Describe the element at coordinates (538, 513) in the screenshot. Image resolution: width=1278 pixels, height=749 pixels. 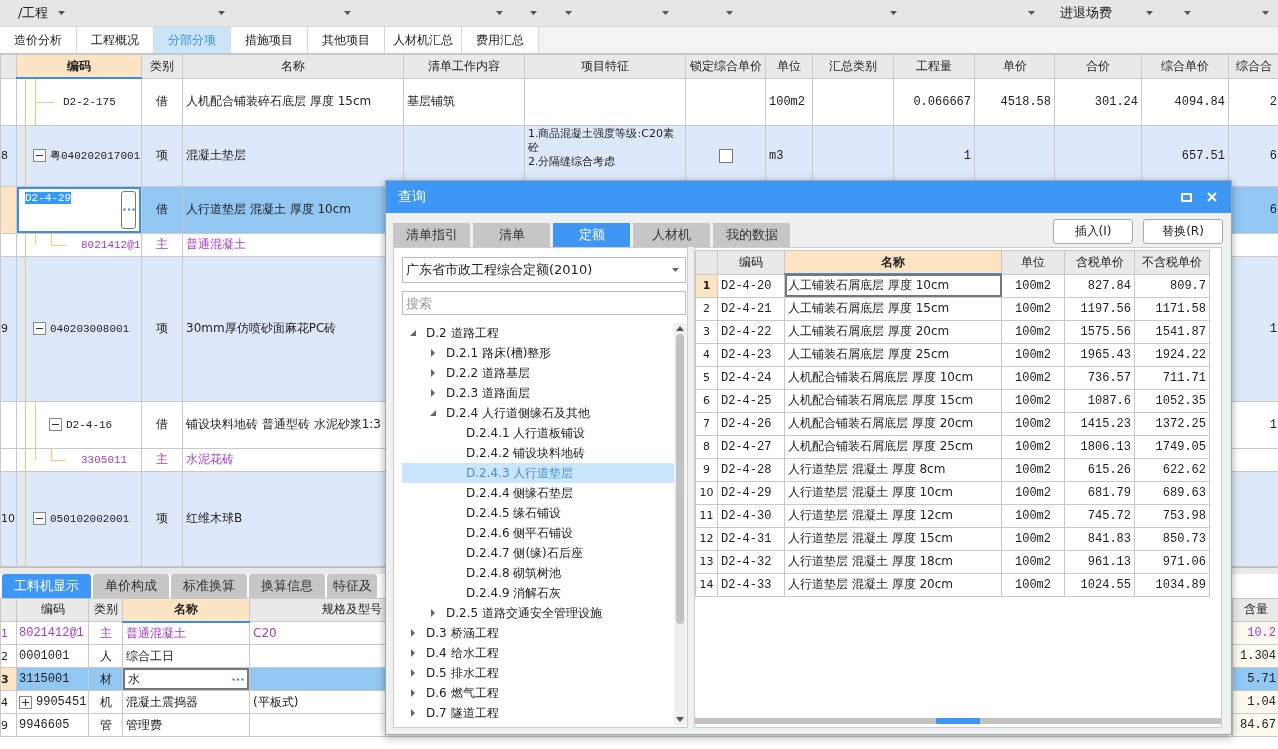
I see `tree-item: D.2.4.5 缘石铺设` at that location.